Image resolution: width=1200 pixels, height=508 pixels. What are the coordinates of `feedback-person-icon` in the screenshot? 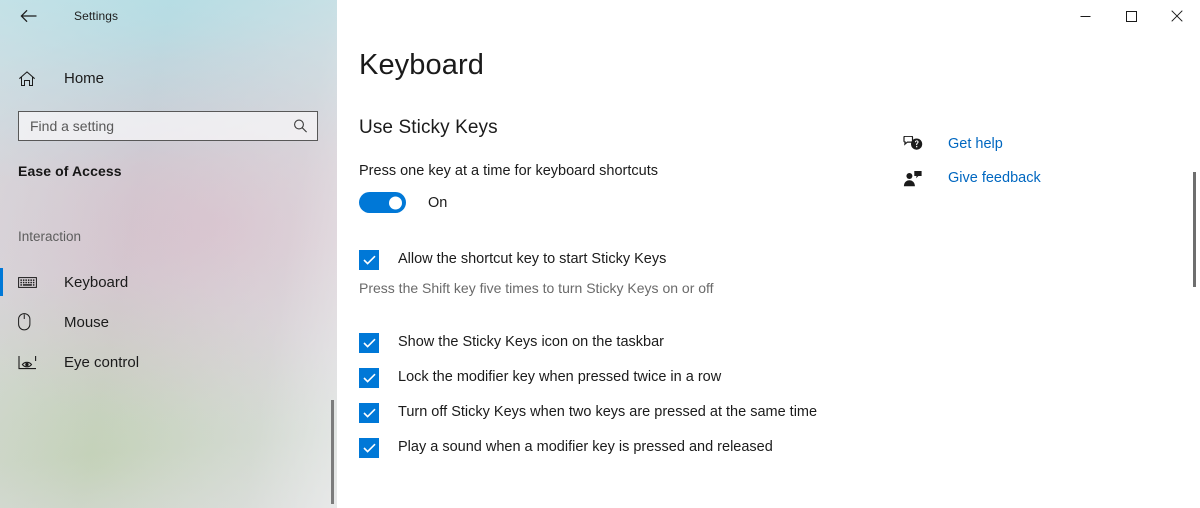 It's located at (913, 178).